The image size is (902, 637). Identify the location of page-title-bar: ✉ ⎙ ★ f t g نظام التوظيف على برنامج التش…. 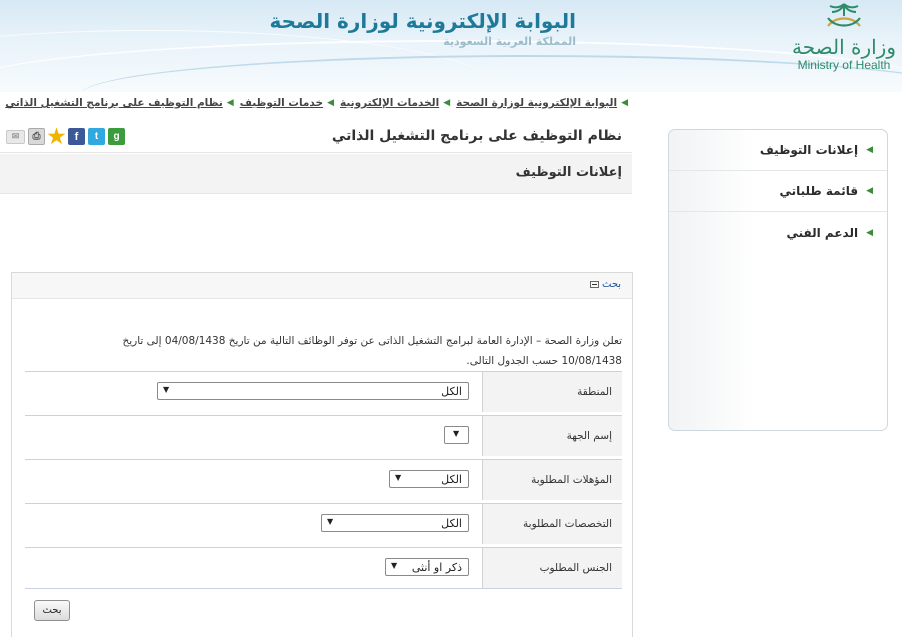
(316, 138).